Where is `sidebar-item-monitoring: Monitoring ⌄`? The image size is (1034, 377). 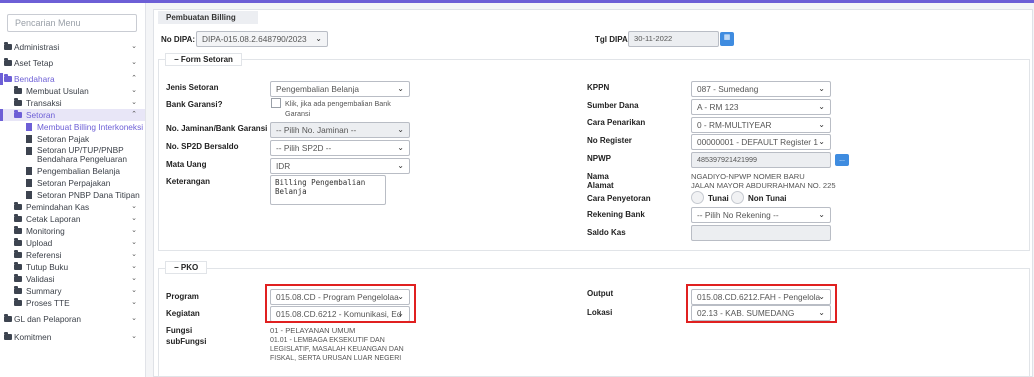 sidebar-item-monitoring: Monitoring ⌄ is located at coordinates (72, 231).